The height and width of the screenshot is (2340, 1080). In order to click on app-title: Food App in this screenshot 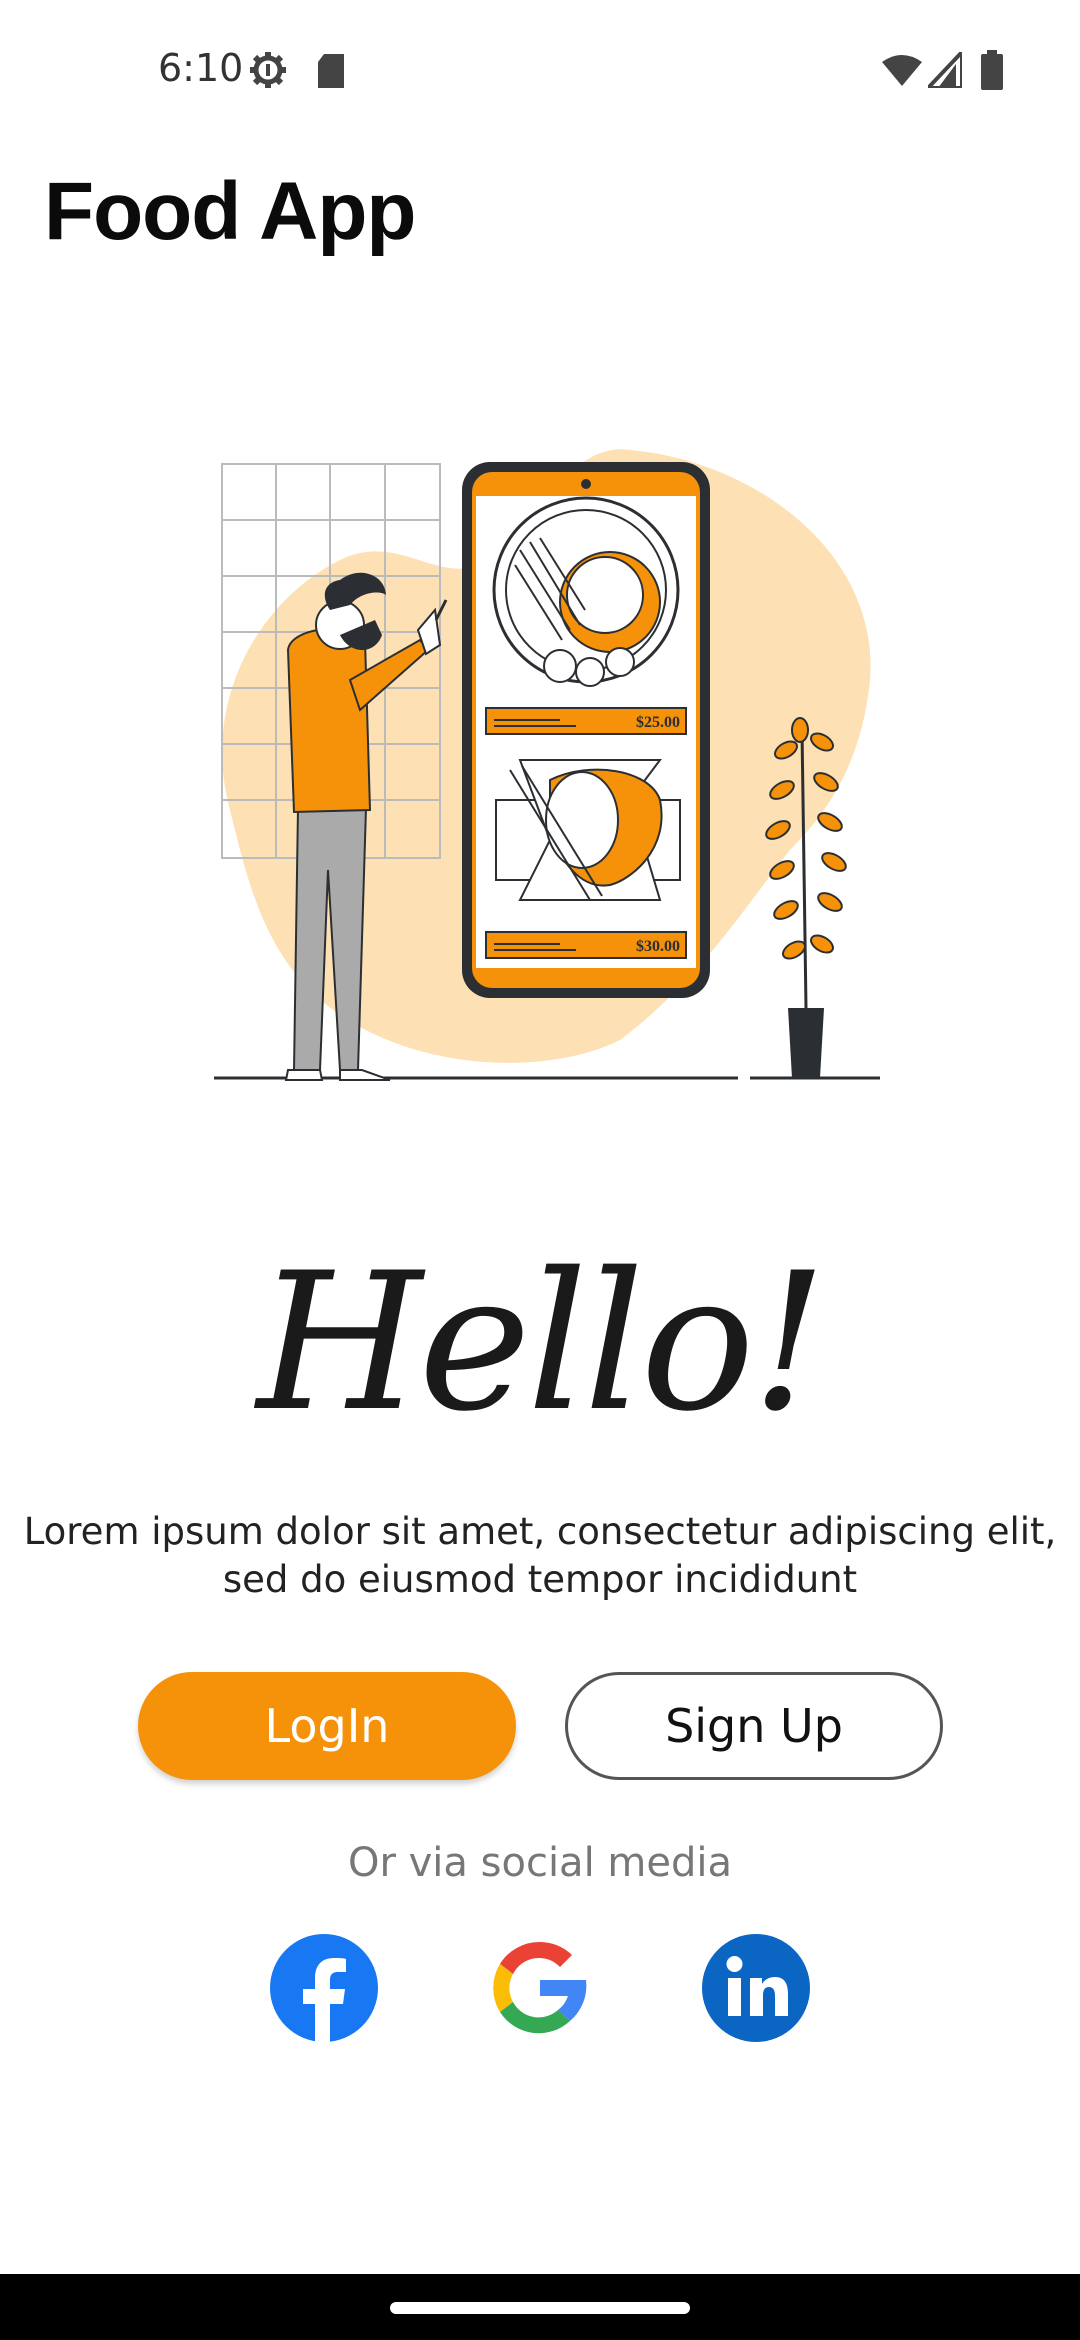, I will do `click(230, 211)`.